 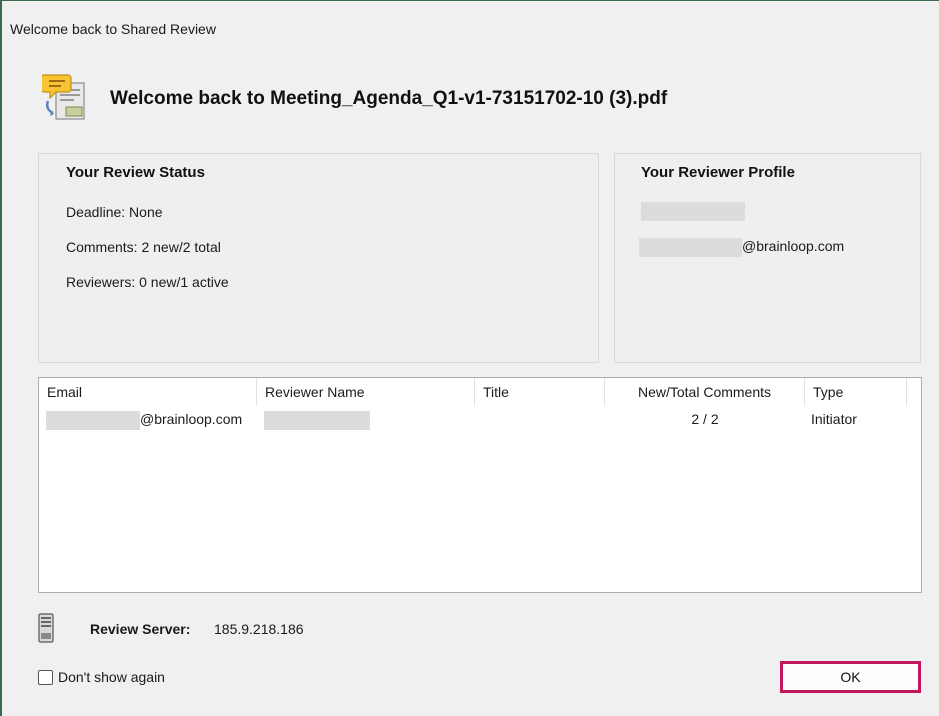 I want to click on review-server-value: 185.9.218.186, so click(x=259, y=629).